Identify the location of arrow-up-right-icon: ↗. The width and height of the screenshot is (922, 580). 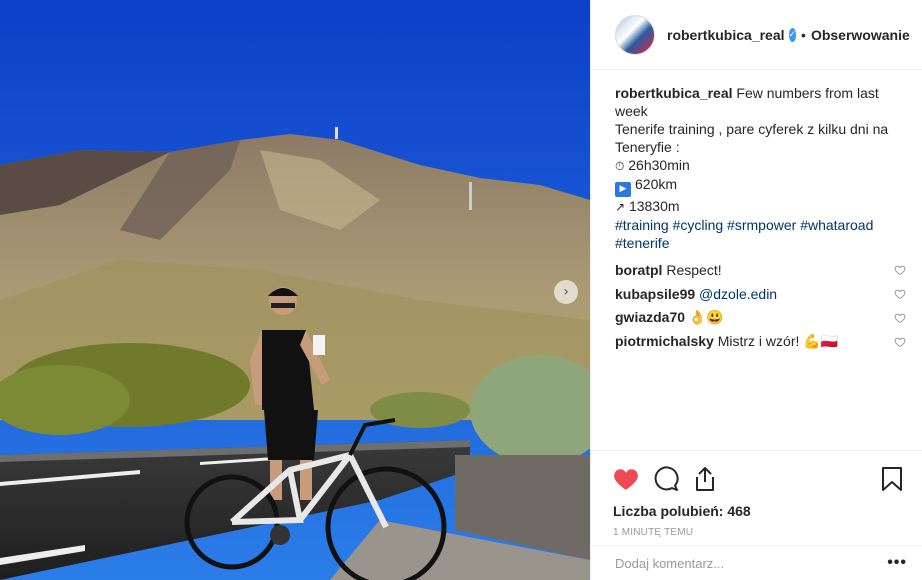
(620, 206).